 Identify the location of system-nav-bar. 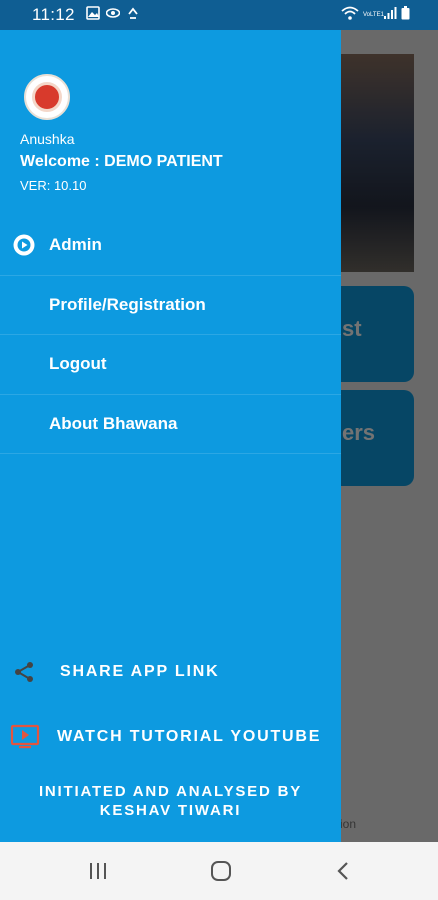
(219, 871).